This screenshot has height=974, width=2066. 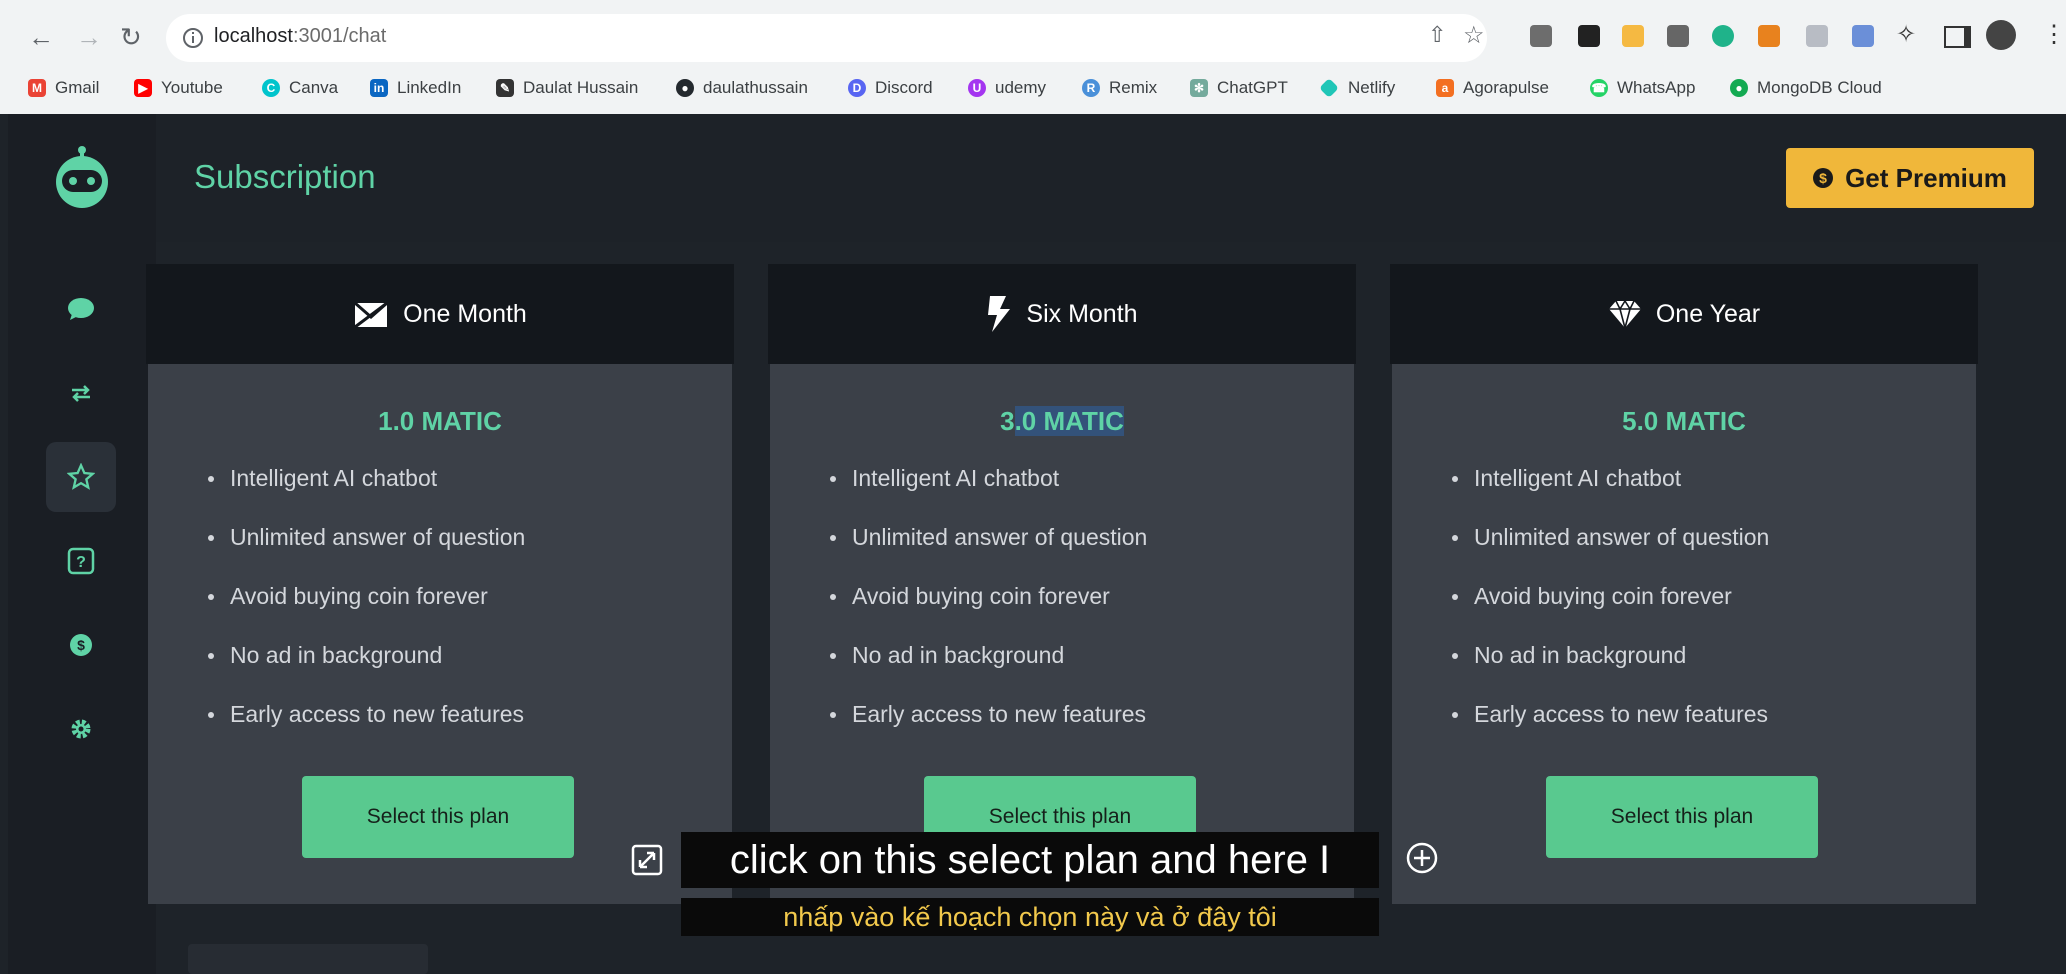 What do you see at coordinates (339, 36) in the screenshot?
I see `url-path: :3001/chat` at bounding box center [339, 36].